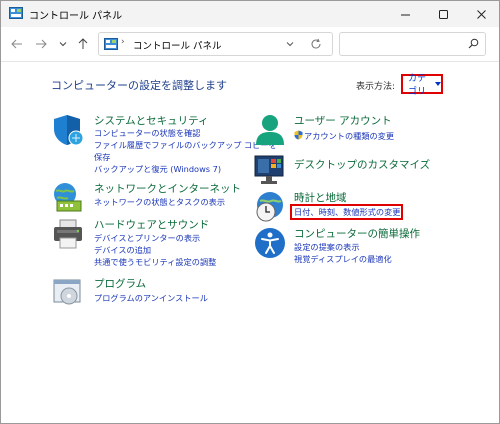 This screenshot has height=424, width=500. What do you see at coordinates (151, 120) in the screenshot?
I see `category-title-system-security: システムとセキュリティ` at bounding box center [151, 120].